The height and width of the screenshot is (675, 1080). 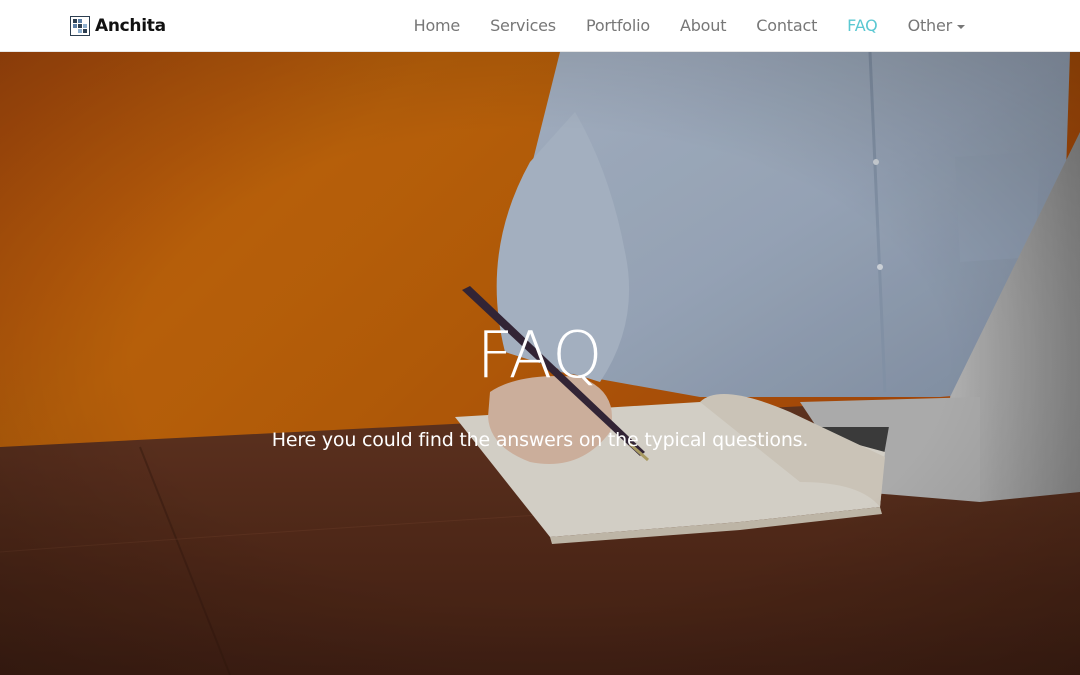 I want to click on page-title: FAQ, so click(x=540, y=356).